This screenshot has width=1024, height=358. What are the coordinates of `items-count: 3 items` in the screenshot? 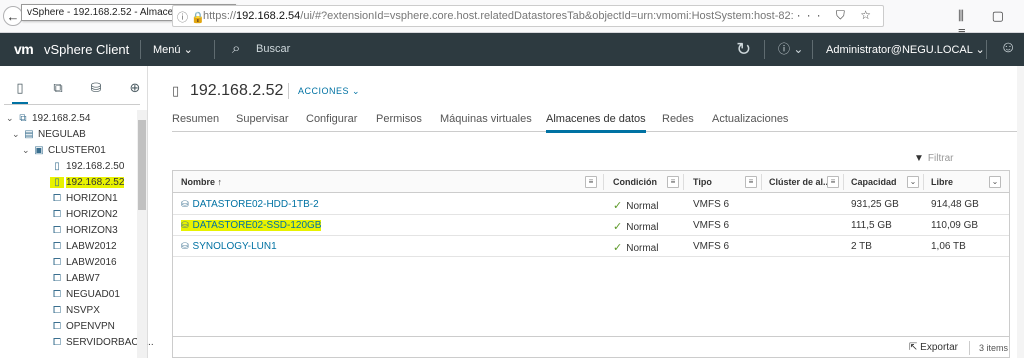 It's located at (994, 348).